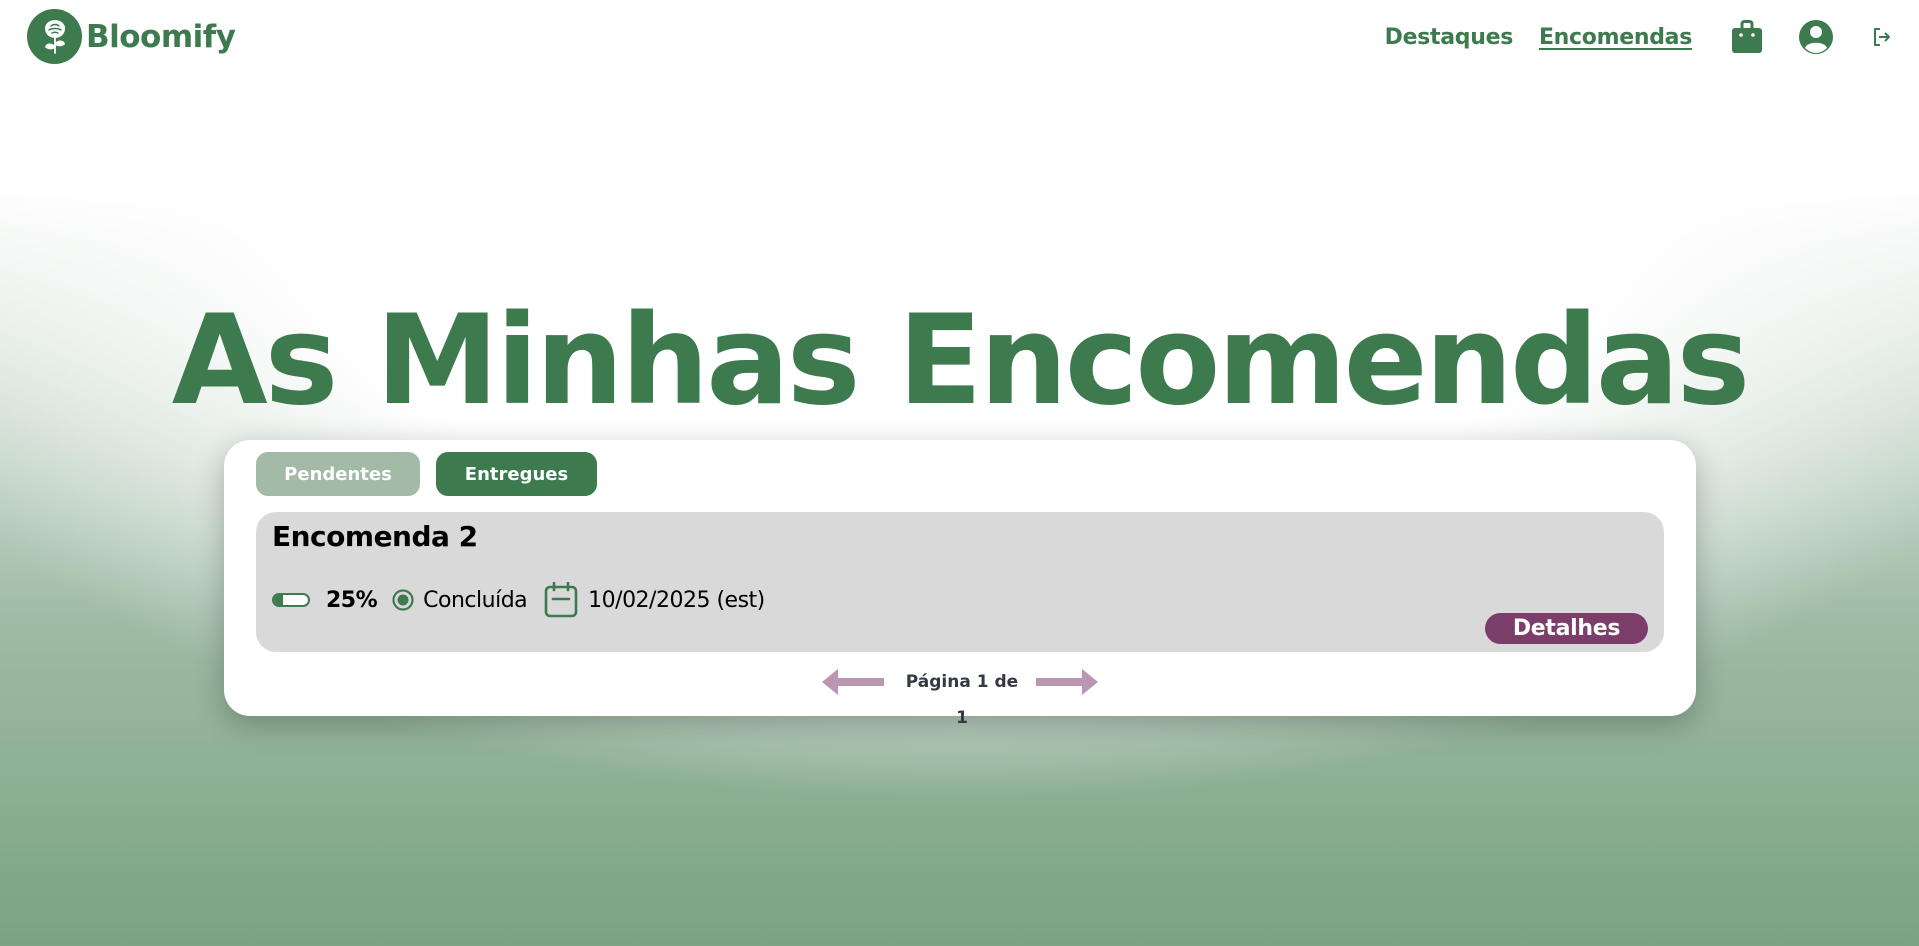  Describe the element at coordinates (1816, 37) in the screenshot. I see `user-account-icon` at that location.